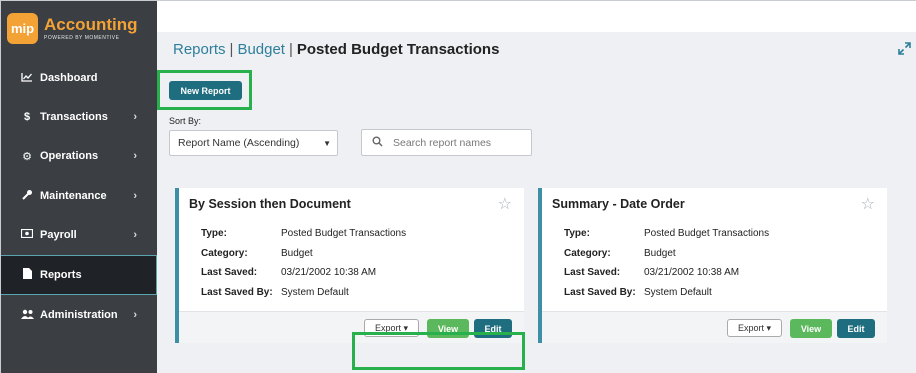  I want to click on sidebar-item-payroll: Payroll ›, so click(79, 235).